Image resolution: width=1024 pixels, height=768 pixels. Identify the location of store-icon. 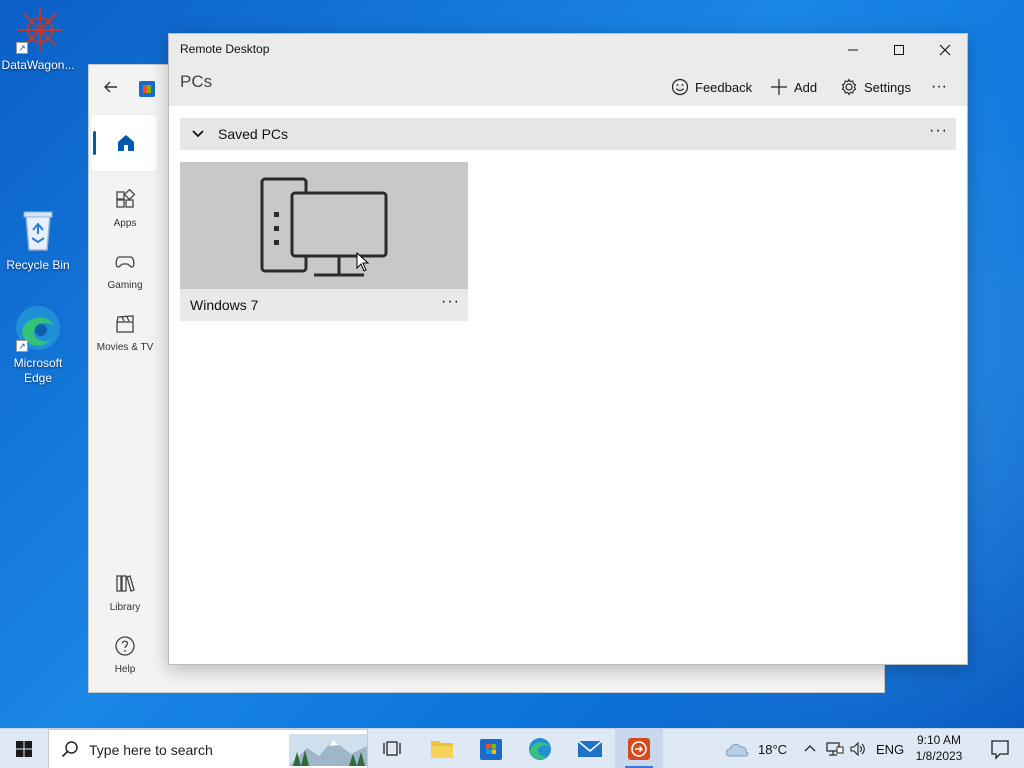
(491, 749).